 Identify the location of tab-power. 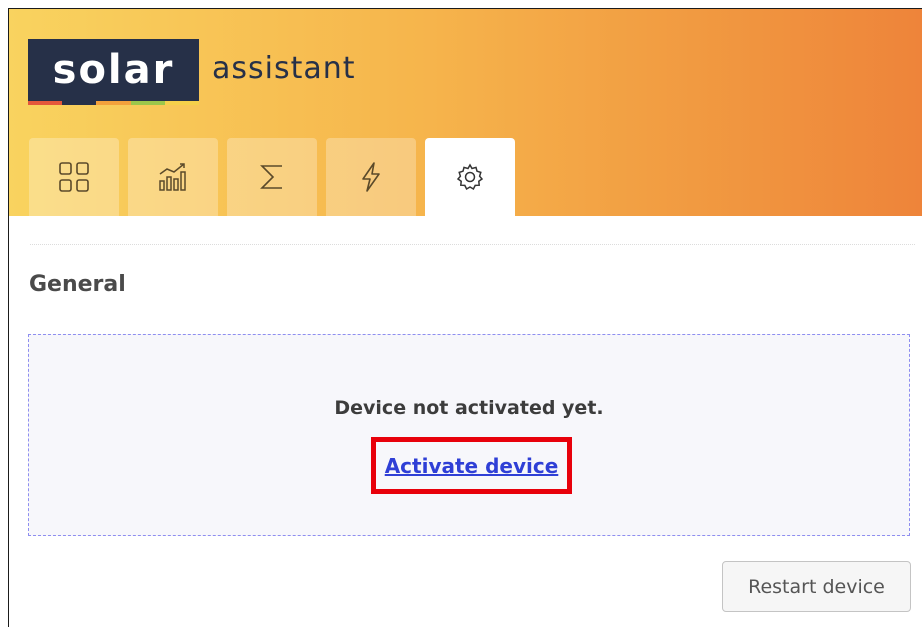
(371, 177).